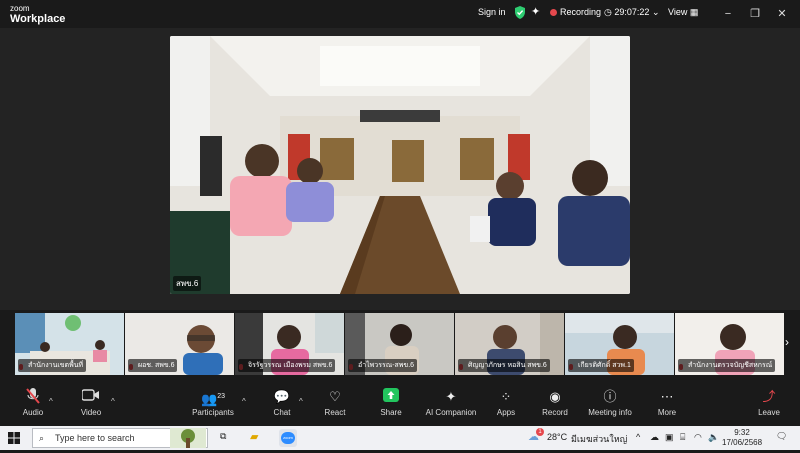 This screenshot has height=453, width=800. Describe the element at coordinates (113, 401) in the screenshot. I see `video-options-chevron-icon: ^` at that location.